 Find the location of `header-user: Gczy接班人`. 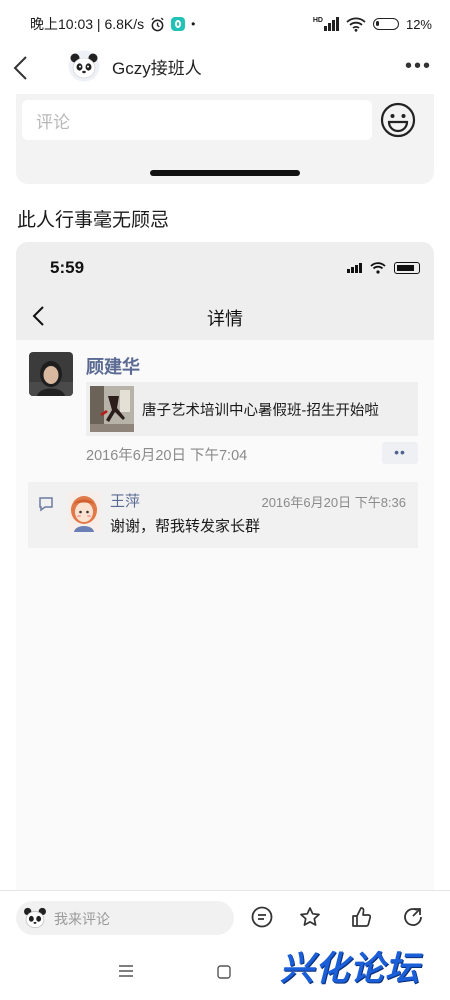

header-user: Gczy接班人 is located at coordinates (135, 66).